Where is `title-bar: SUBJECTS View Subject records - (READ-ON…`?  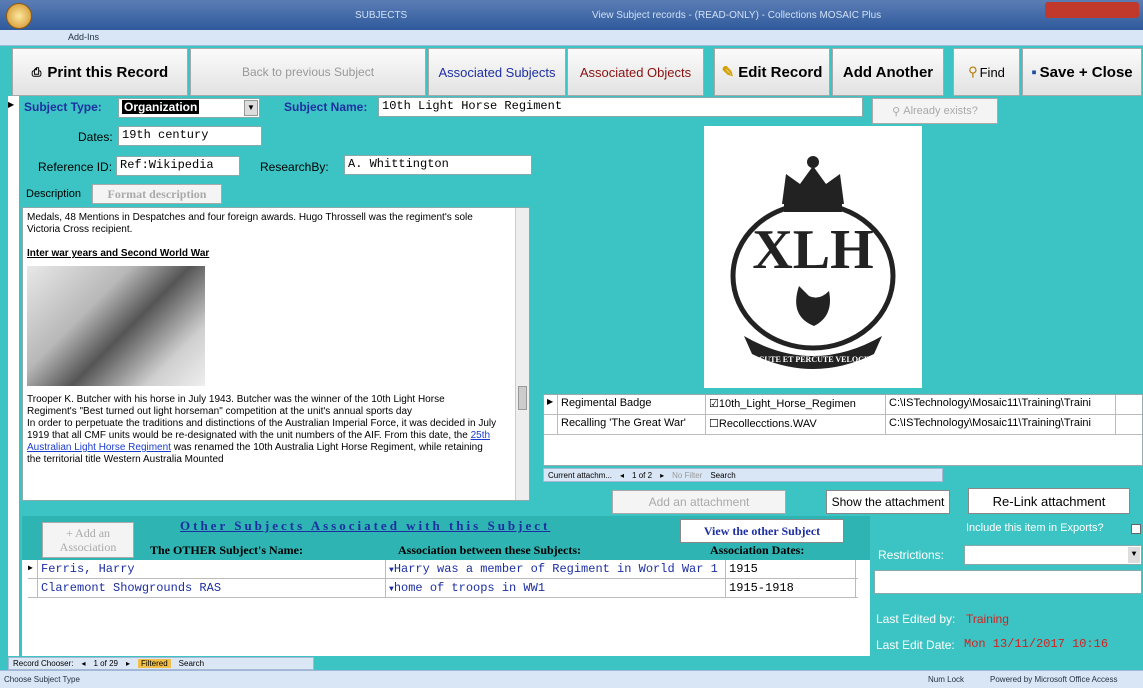
title-bar: SUBJECTS View Subject records - (READ-ON… is located at coordinates (571, 15).